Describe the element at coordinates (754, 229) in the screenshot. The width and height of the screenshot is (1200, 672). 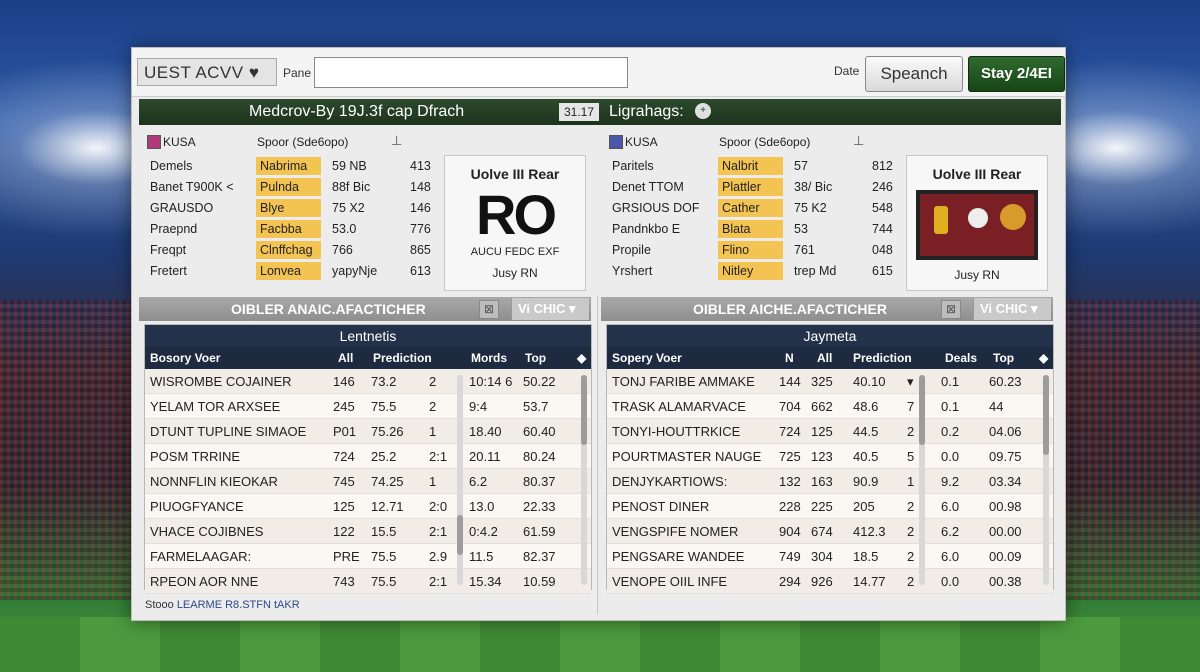
I see `stat-row: Pandnkbo E Blata 53 744` at that location.